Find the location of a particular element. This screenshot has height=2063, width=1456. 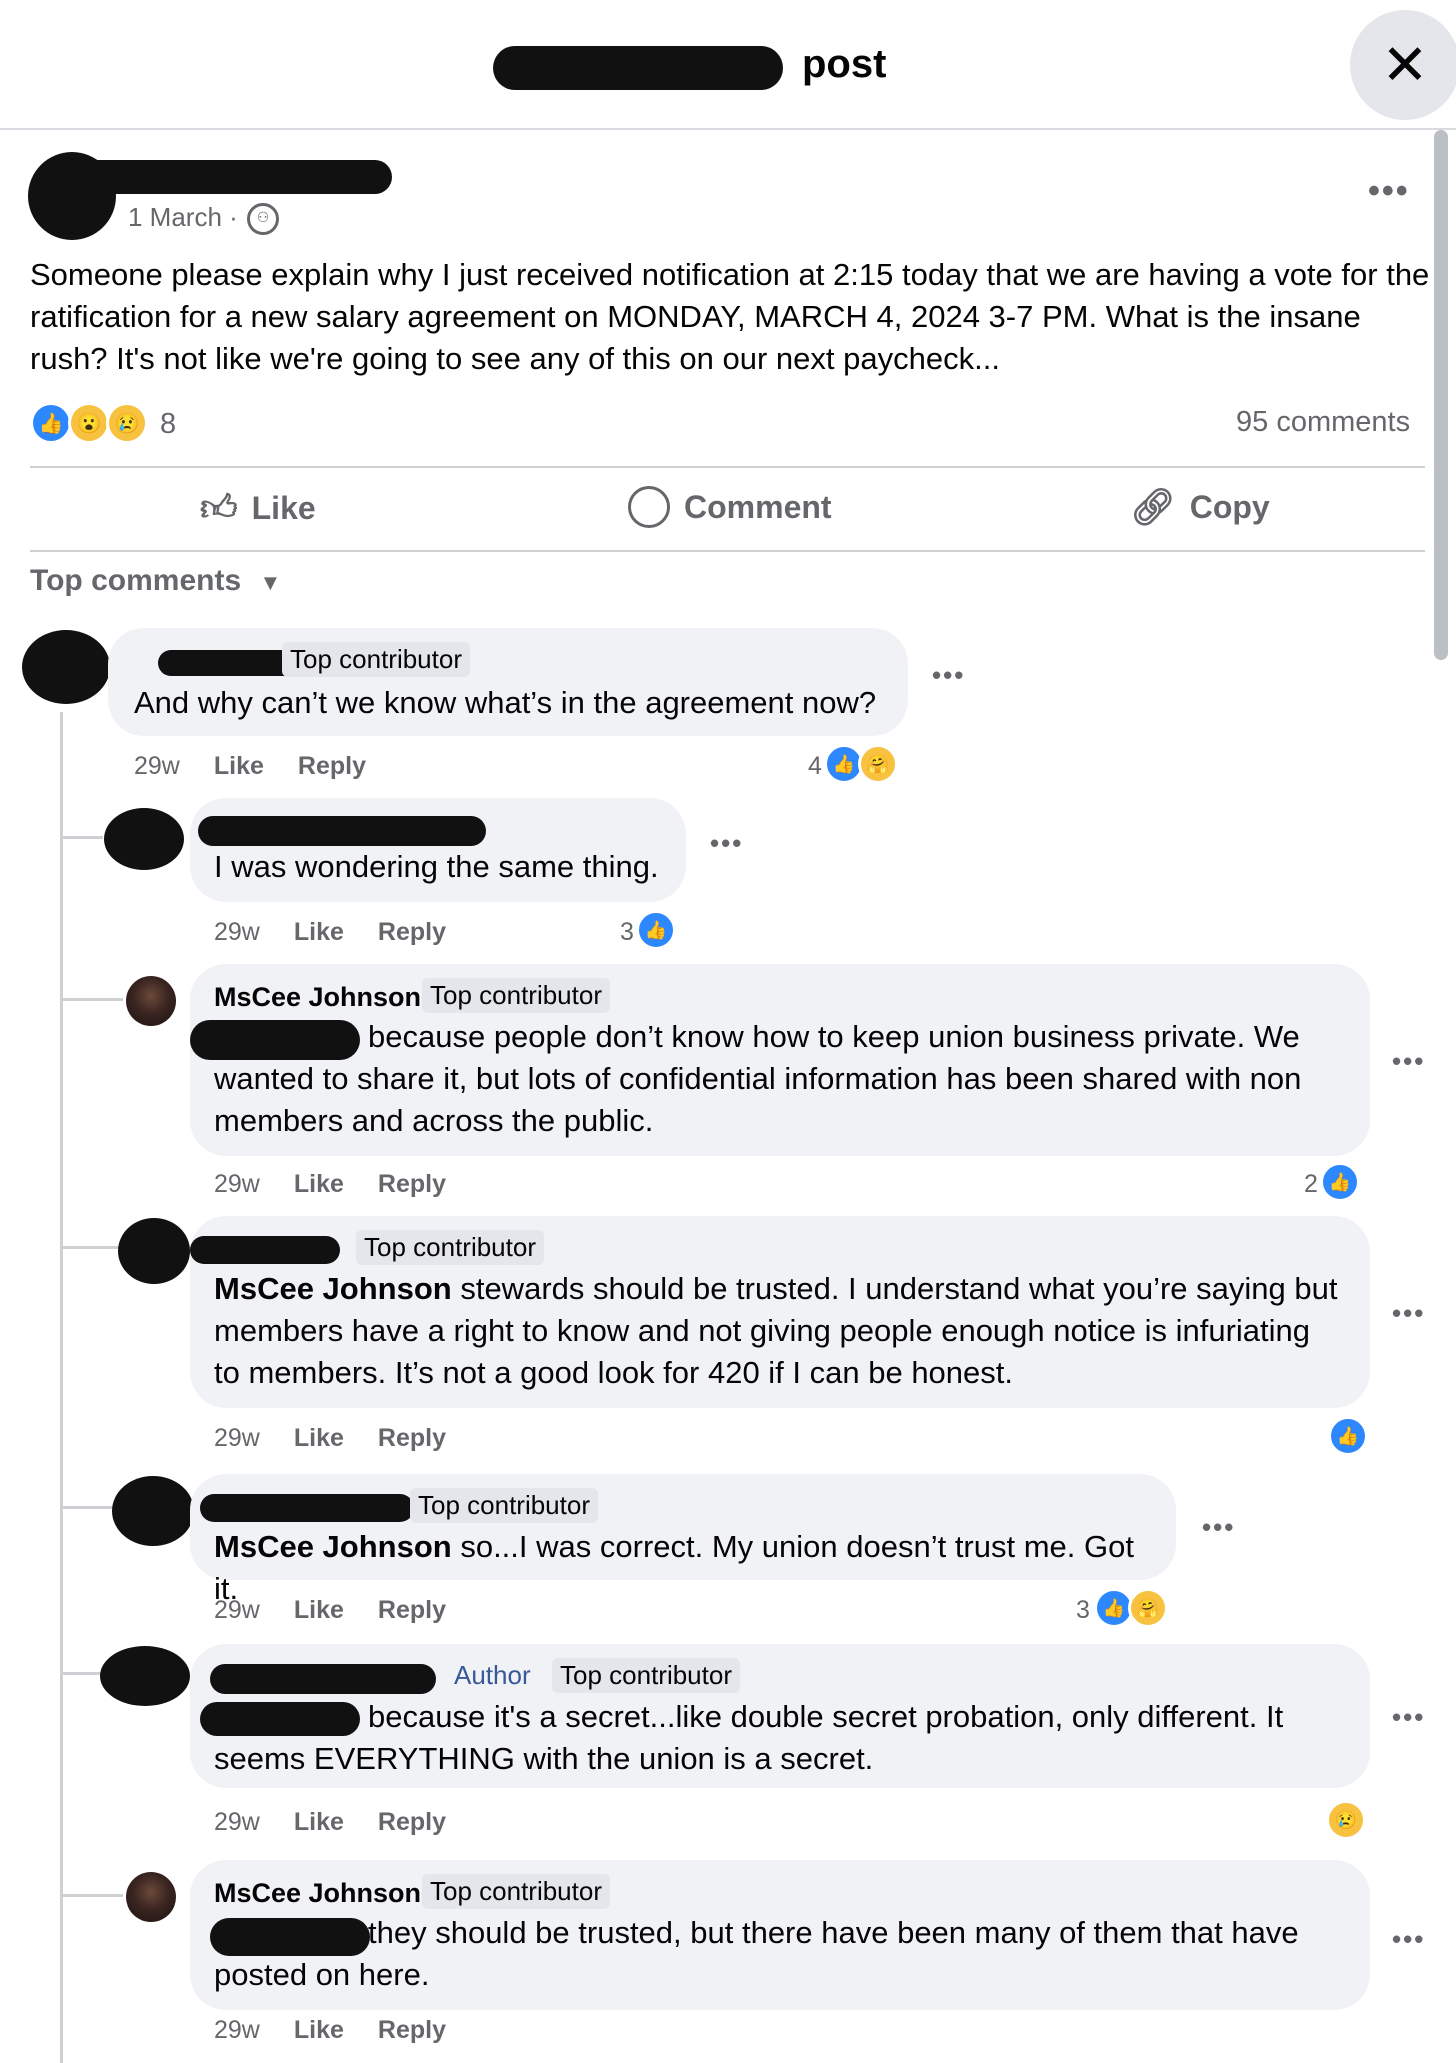

reactions-summary: 👍 😮 😢 8 is located at coordinates (130, 423).